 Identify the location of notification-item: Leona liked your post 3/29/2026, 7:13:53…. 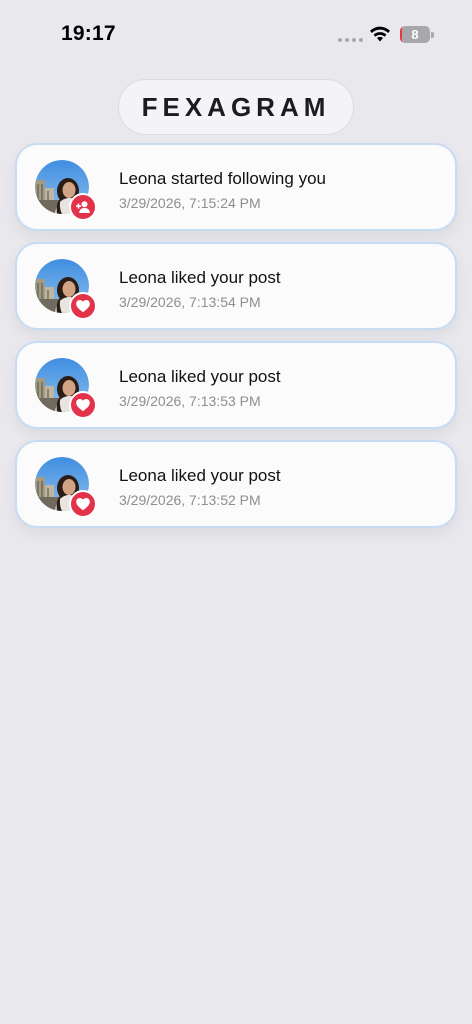
(236, 385).